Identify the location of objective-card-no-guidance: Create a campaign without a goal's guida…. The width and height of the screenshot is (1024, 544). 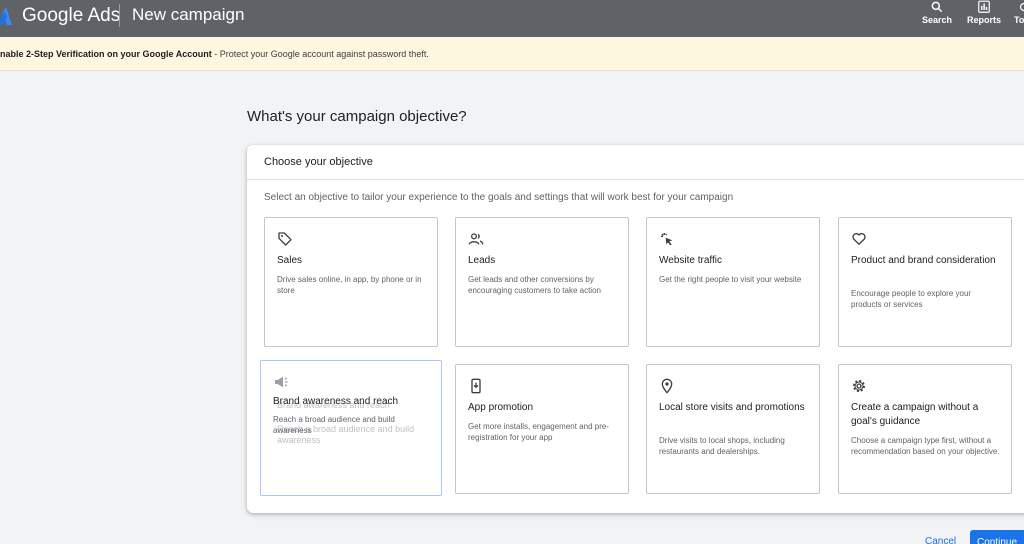
(925, 429).